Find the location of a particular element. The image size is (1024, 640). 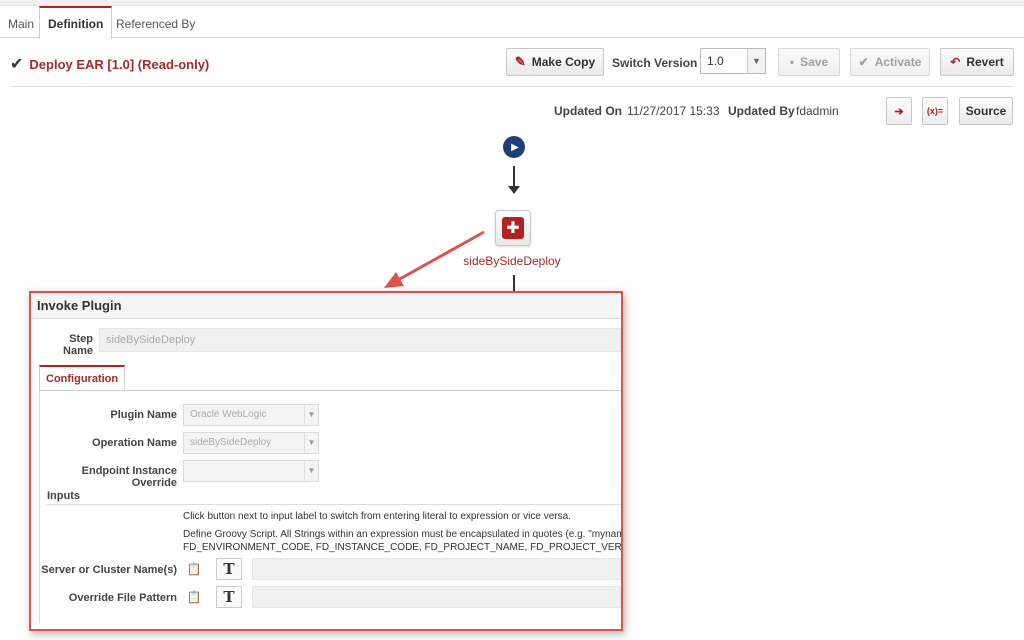

endpoint-override-label: Endpoint Instance Override is located at coordinates (129, 477).